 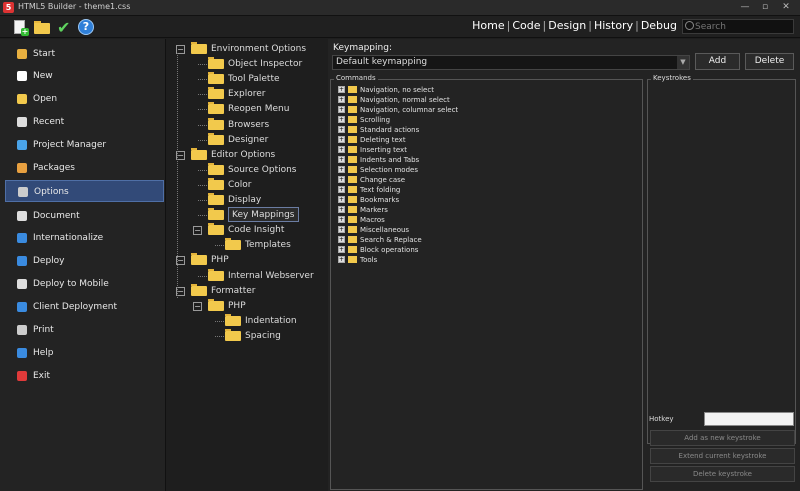 I want to click on tree-node-label: Reopen Menu, so click(x=259, y=109).